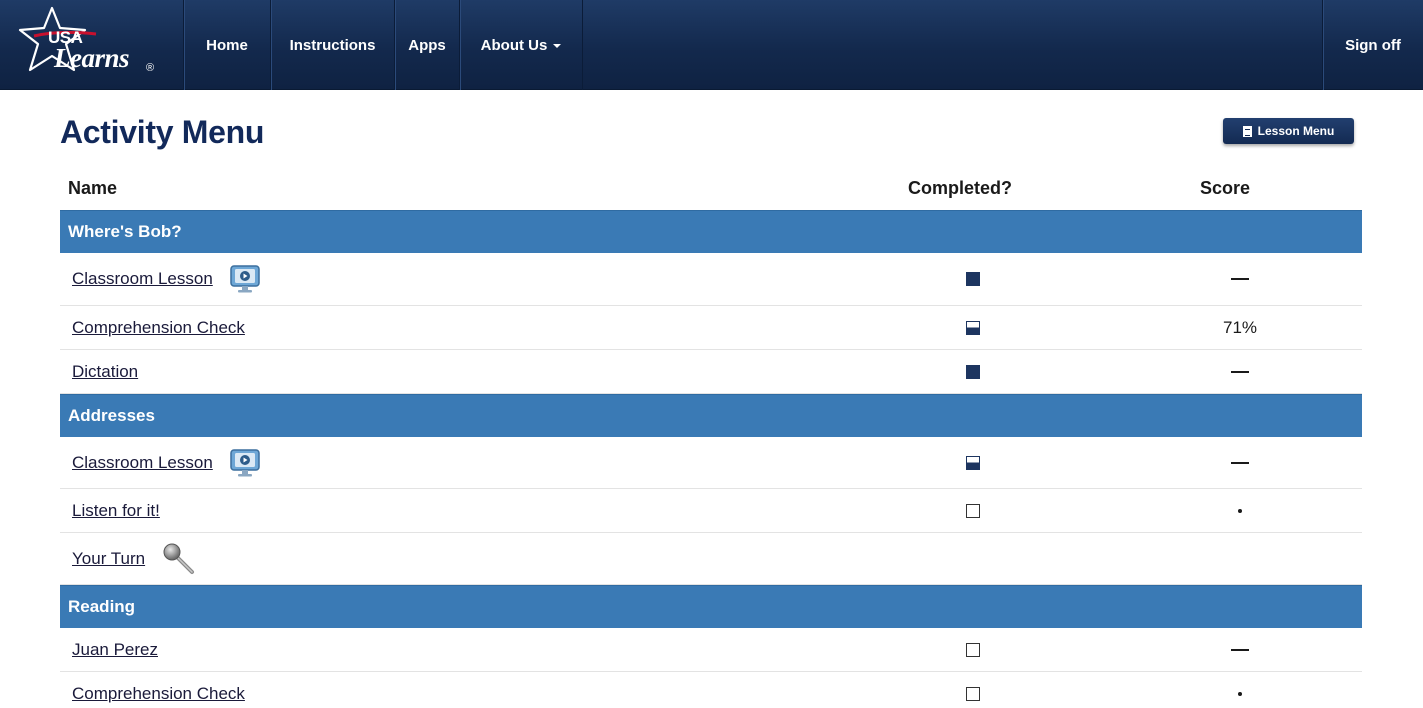 The width and height of the screenshot is (1423, 708). Describe the element at coordinates (333, 45) in the screenshot. I see `nav-instructions: Instructions` at that location.